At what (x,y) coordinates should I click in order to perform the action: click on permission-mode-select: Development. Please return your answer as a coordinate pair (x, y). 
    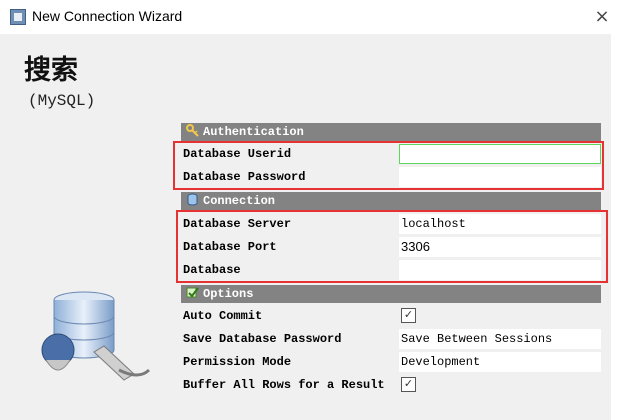
    Looking at the image, I should click on (500, 362).